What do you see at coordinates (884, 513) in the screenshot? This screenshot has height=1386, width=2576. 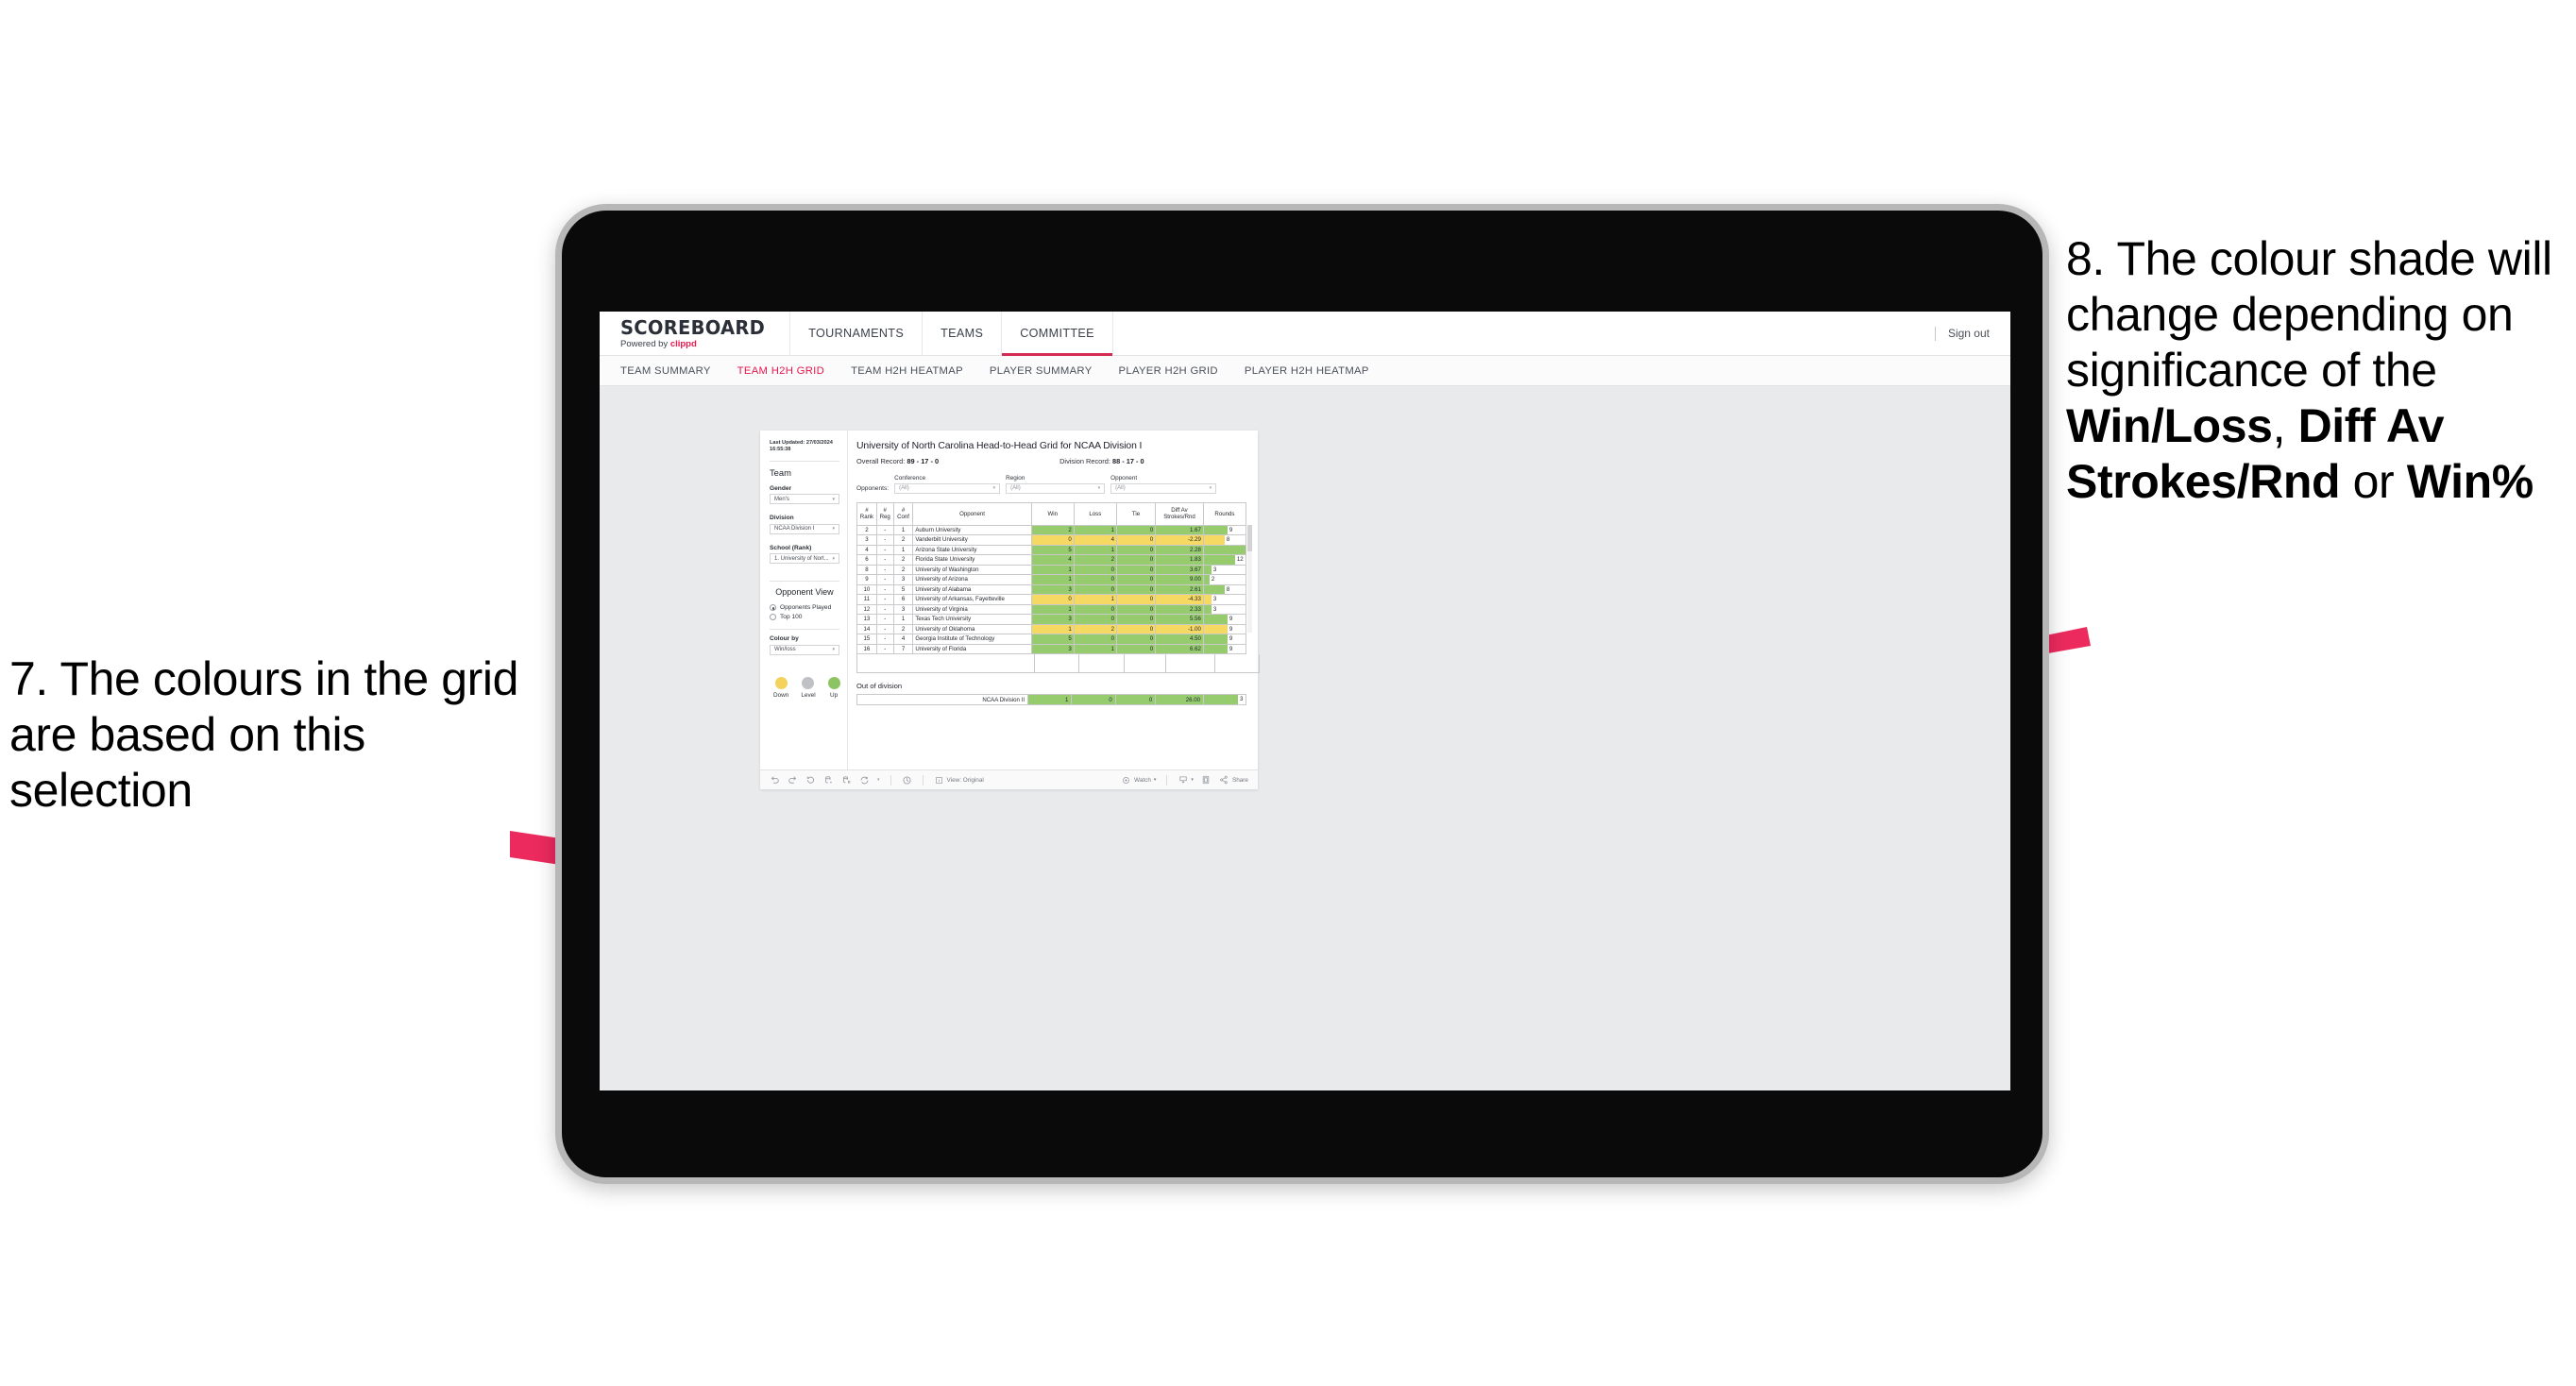 I see `col-header-reg: # Reg` at bounding box center [884, 513].